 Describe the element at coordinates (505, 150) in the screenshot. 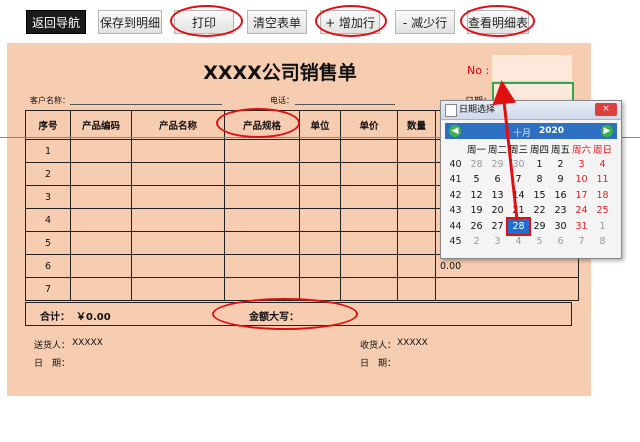

I see `annotation-arrow` at that location.